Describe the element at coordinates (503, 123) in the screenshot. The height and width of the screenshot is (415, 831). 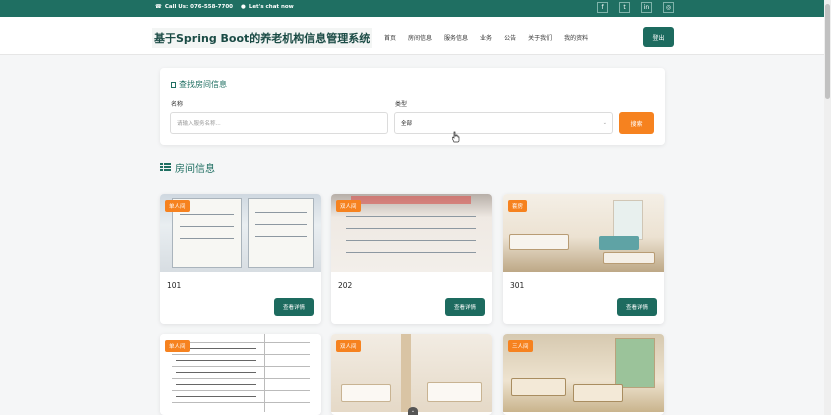
I see `type-select: 全部 ⌄` at that location.